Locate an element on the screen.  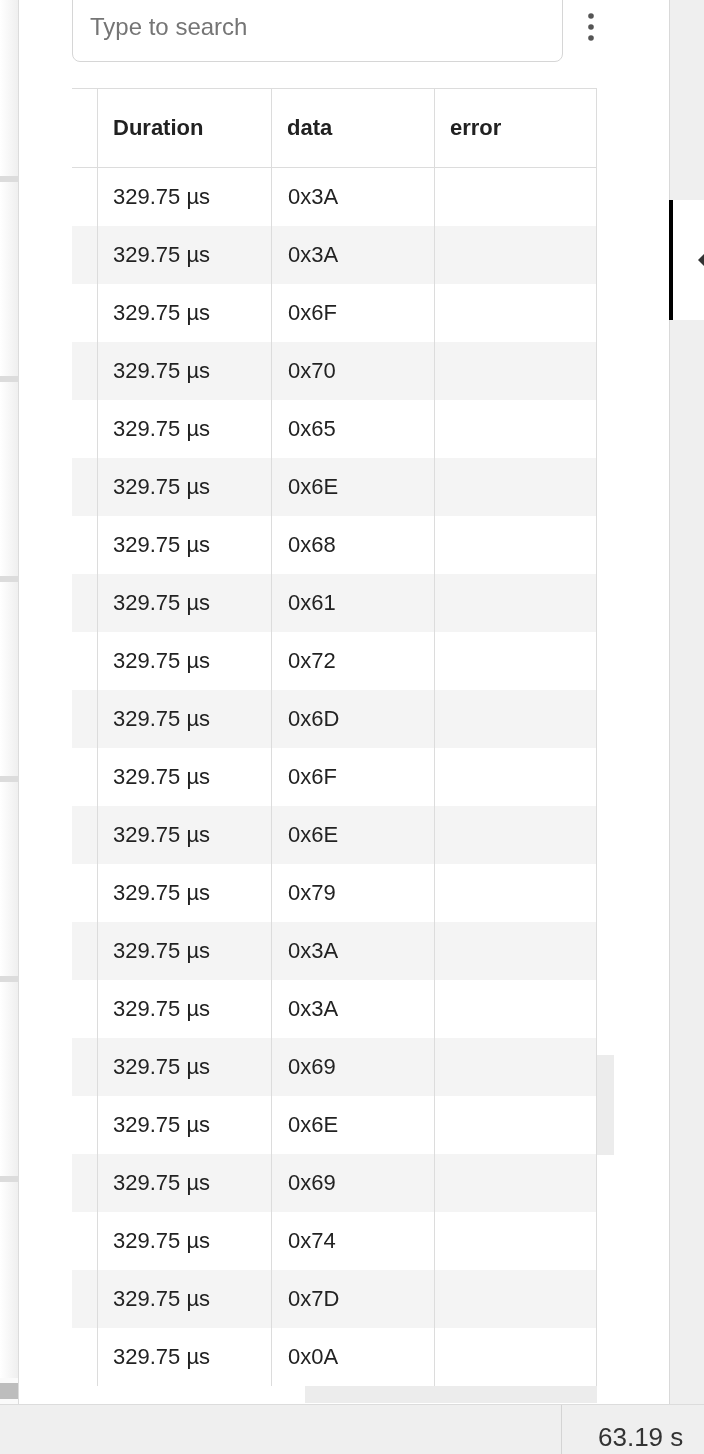
column-header: data is located at coordinates (309, 128).